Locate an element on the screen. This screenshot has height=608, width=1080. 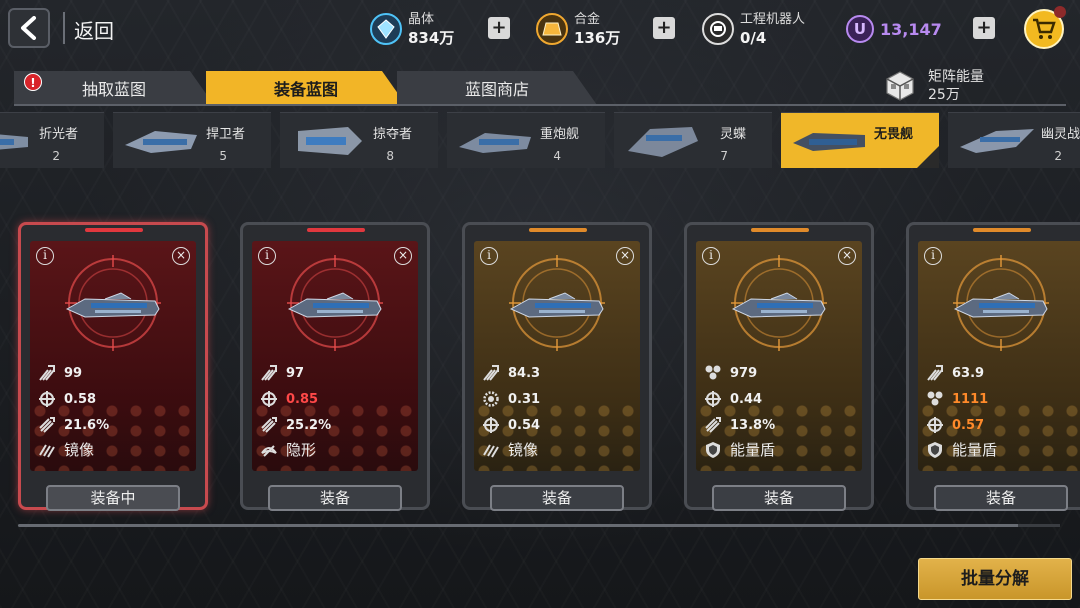
scroll-track-end is located at coordinates (1039, 525).